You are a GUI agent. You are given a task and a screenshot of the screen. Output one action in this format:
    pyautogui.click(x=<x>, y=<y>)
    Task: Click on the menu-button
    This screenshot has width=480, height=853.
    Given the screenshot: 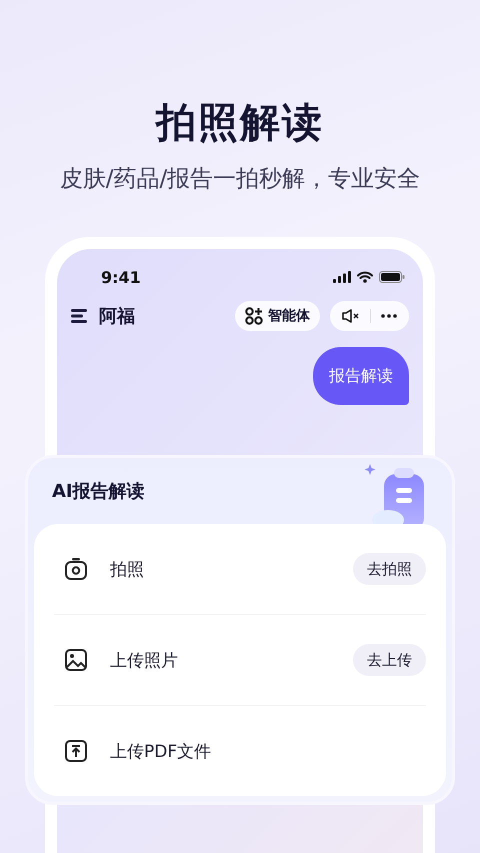 What is the action you would take?
    pyautogui.click(x=79, y=316)
    